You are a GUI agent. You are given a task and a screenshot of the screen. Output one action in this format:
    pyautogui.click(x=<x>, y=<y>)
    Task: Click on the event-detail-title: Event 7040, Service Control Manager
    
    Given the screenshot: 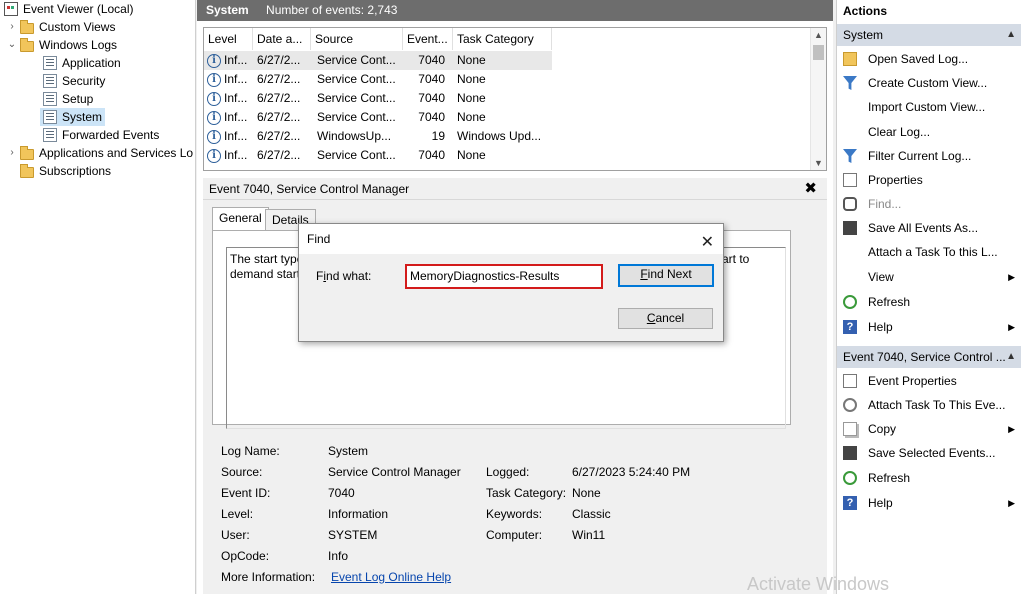 What is the action you would take?
    pyautogui.click(x=309, y=189)
    